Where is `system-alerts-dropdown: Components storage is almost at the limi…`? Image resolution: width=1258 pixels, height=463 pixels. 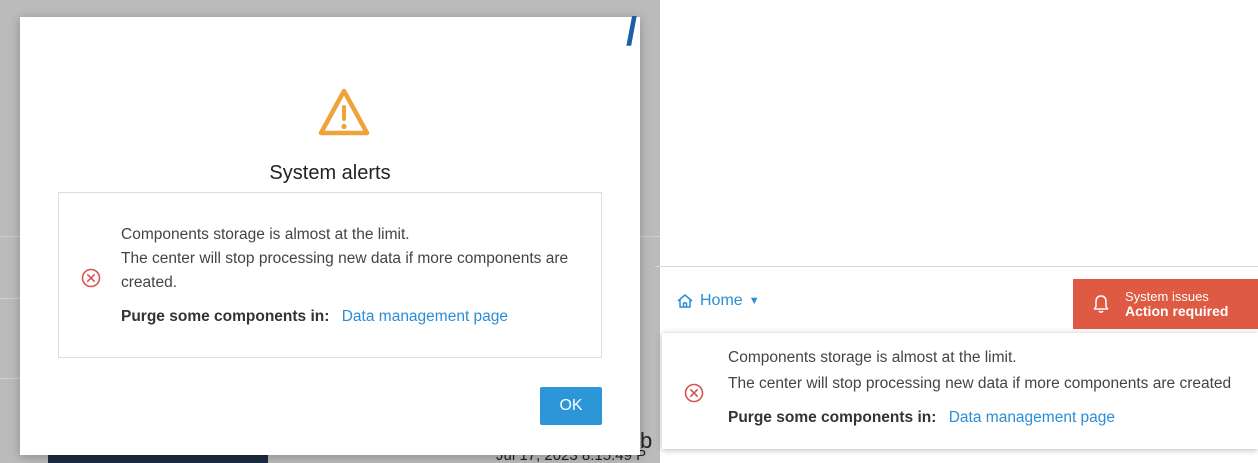 system-alerts-dropdown: Components storage is almost at the limi… is located at coordinates (960, 391).